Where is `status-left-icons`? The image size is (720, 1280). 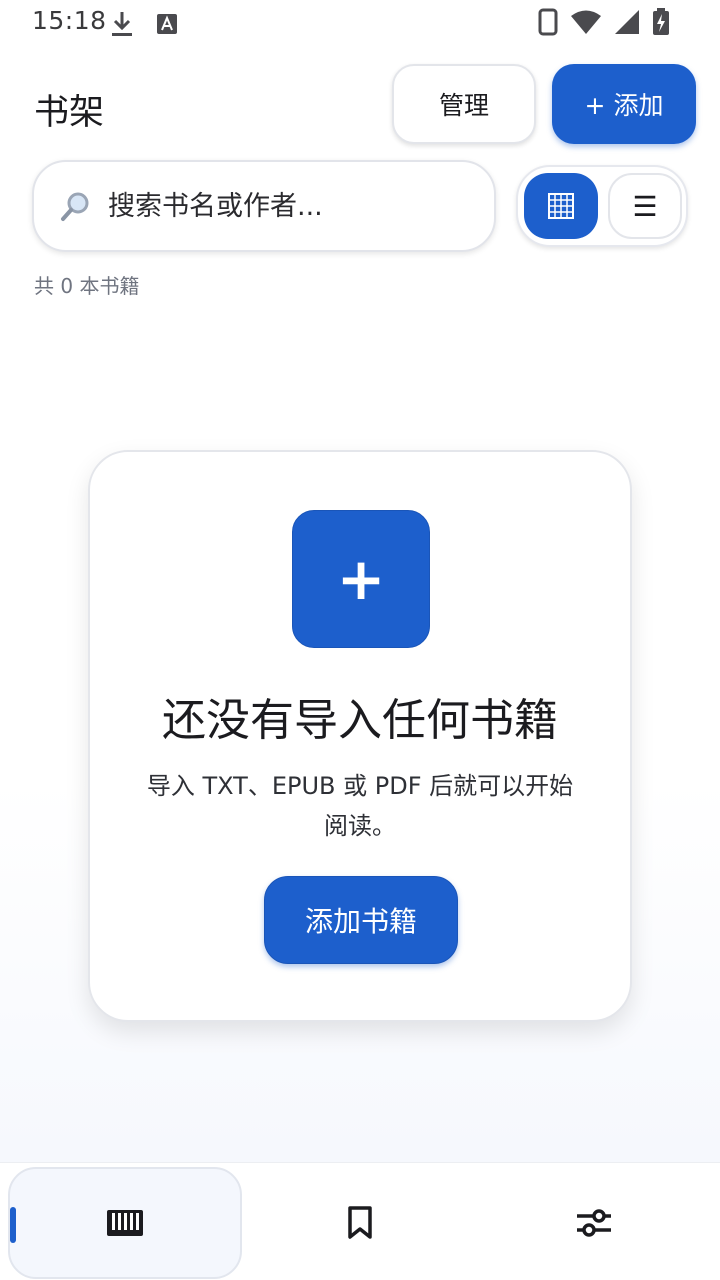 status-left-icons is located at coordinates (144, 24).